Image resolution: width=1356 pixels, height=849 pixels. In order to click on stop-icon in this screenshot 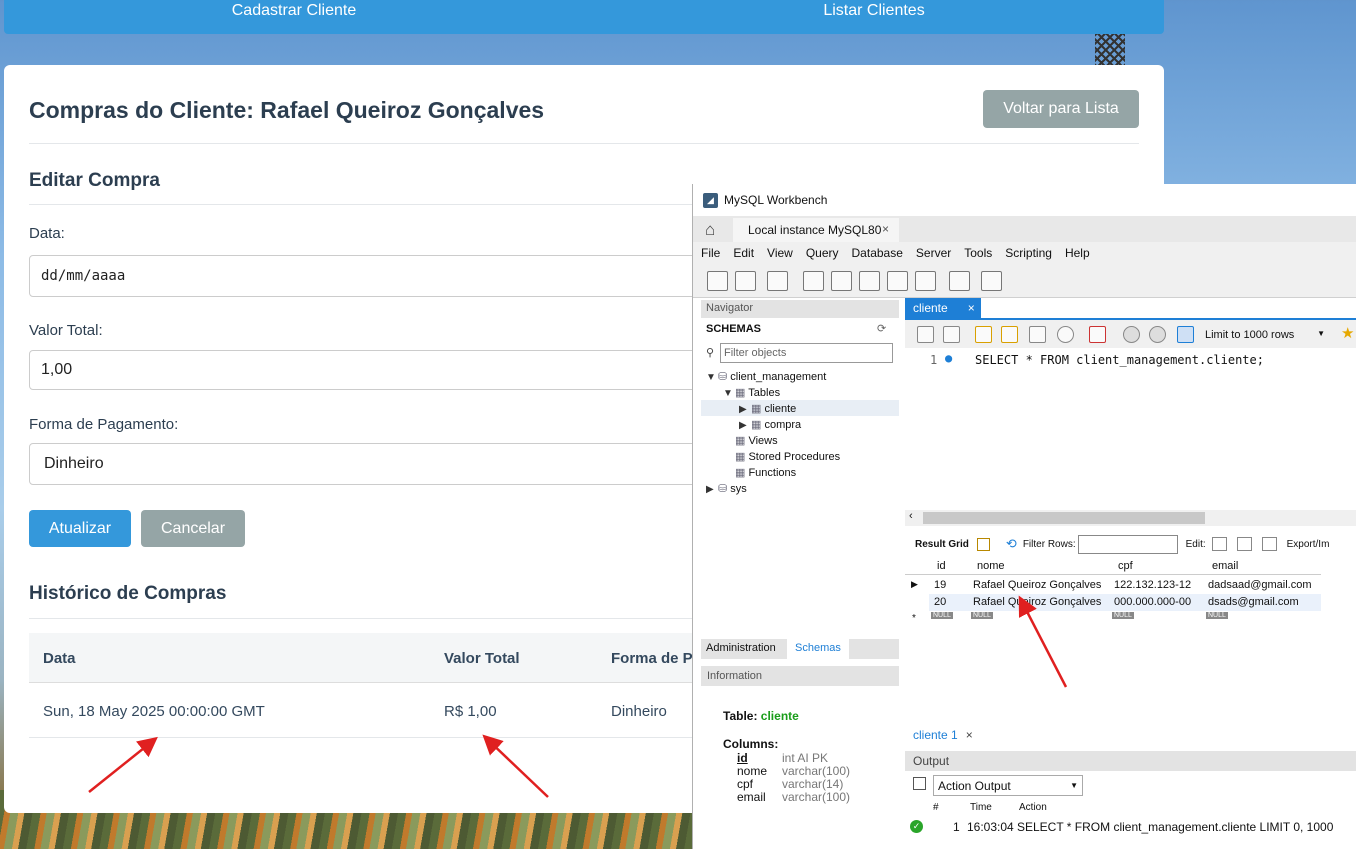, I will do `click(1065, 334)`.